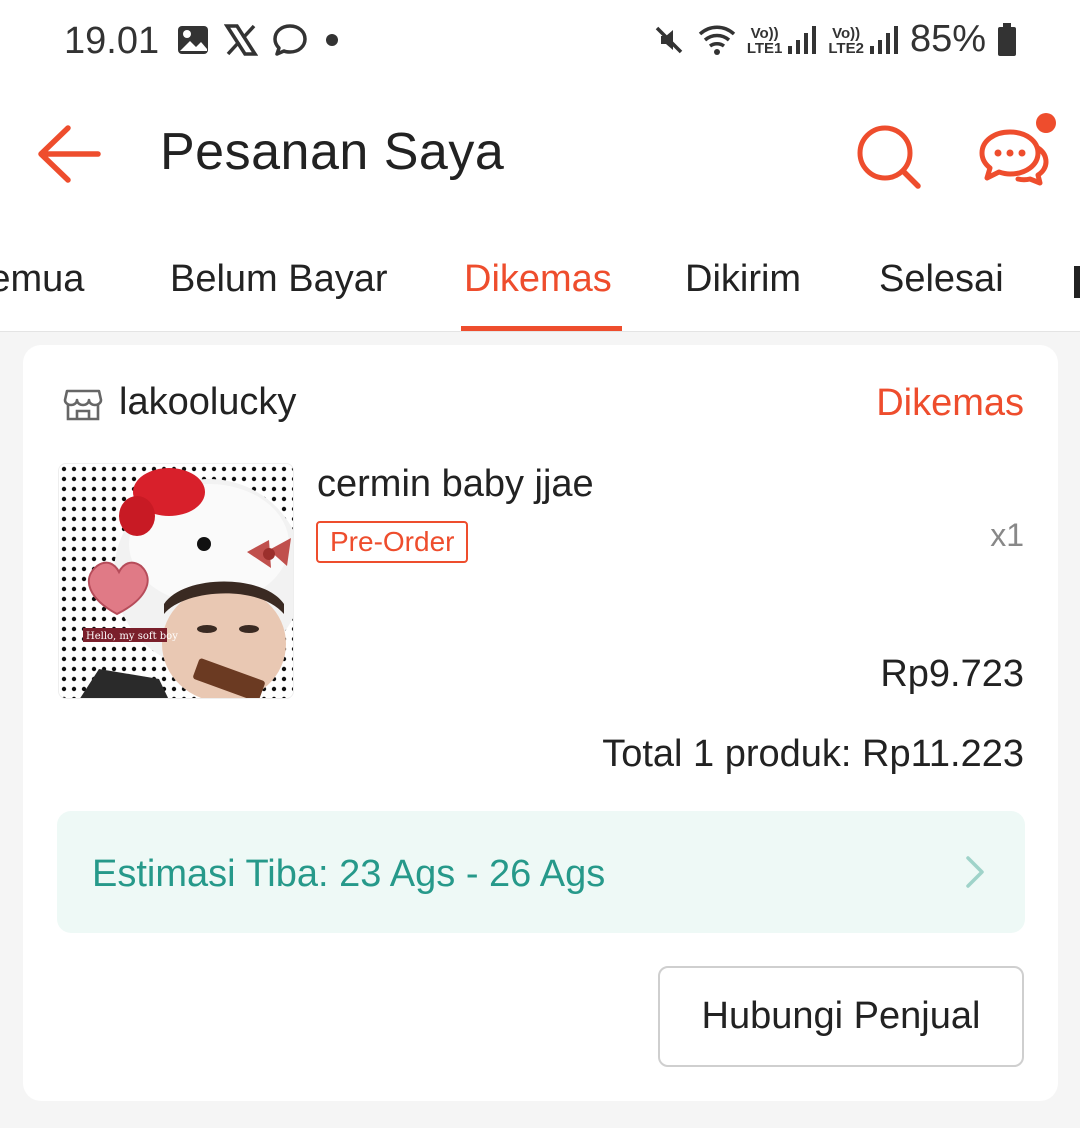 The image size is (1080, 1128). I want to click on system-icons: Vo)) LTE1 Vo)) LTE2 85%, so click(834, 39).